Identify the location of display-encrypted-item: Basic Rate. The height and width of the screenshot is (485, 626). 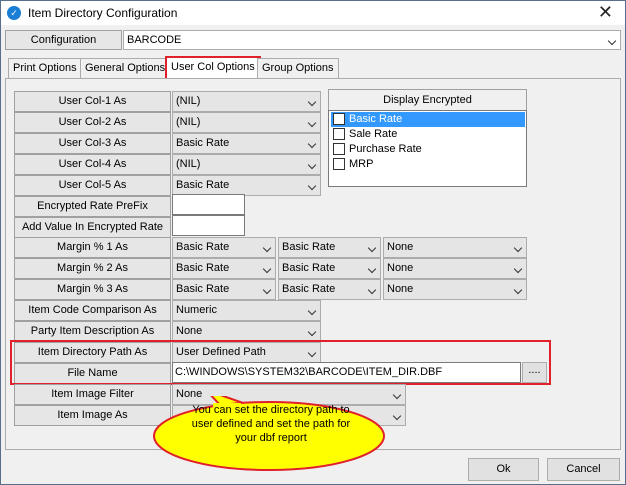
(428, 119).